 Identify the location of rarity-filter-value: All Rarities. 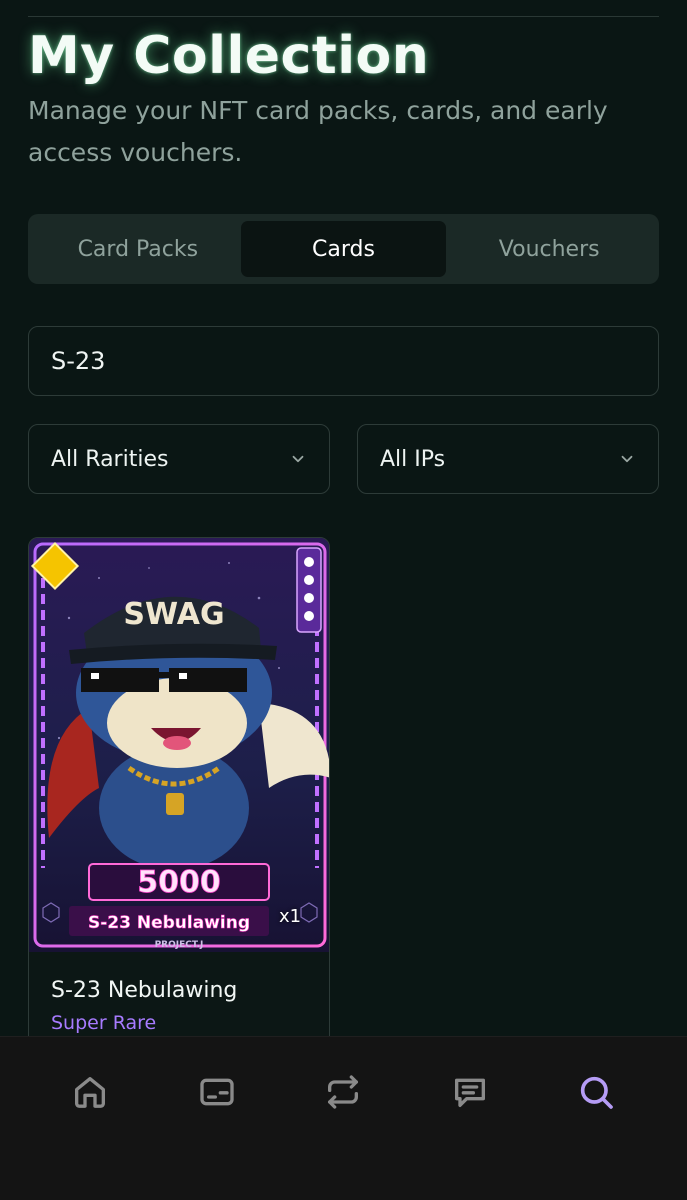
(110, 459).